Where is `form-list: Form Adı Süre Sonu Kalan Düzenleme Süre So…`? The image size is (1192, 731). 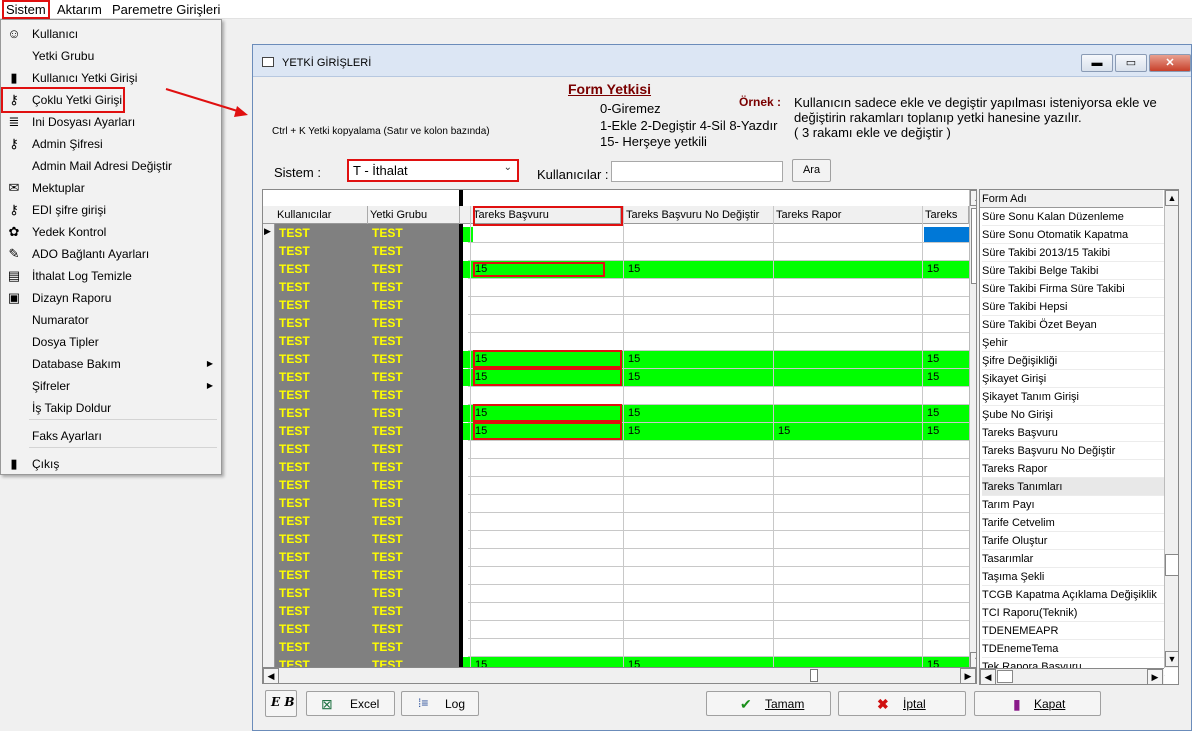
form-list: Form Adı Süre Sonu Kalan Düzenleme Süre So… is located at coordinates (1079, 437).